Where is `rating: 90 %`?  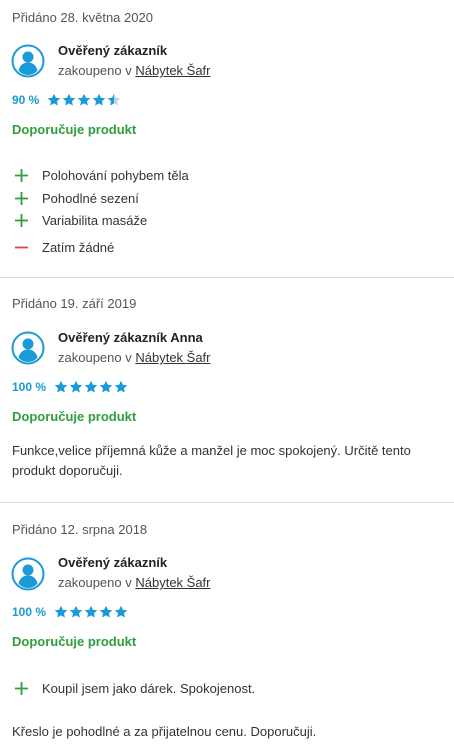 rating: 90 % is located at coordinates (67, 100).